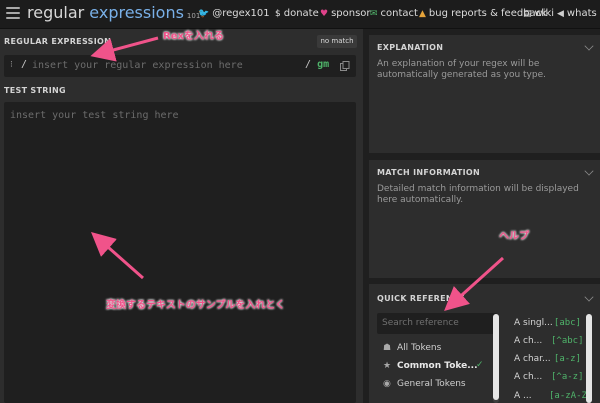 This screenshot has width=600, height=403. Describe the element at coordinates (480, 365) in the screenshot. I see `checkmark-icon: ✓` at that location.